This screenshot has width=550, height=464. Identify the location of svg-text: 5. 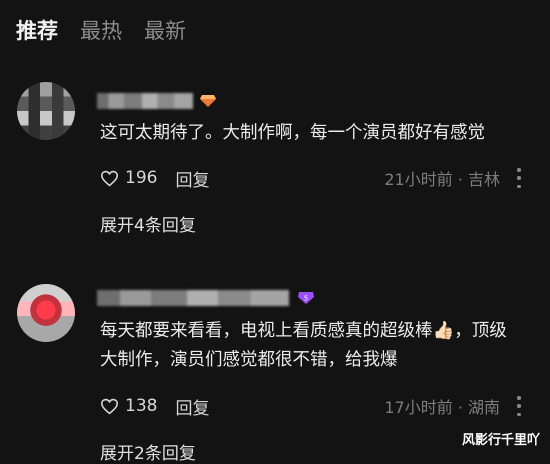
(306, 299).